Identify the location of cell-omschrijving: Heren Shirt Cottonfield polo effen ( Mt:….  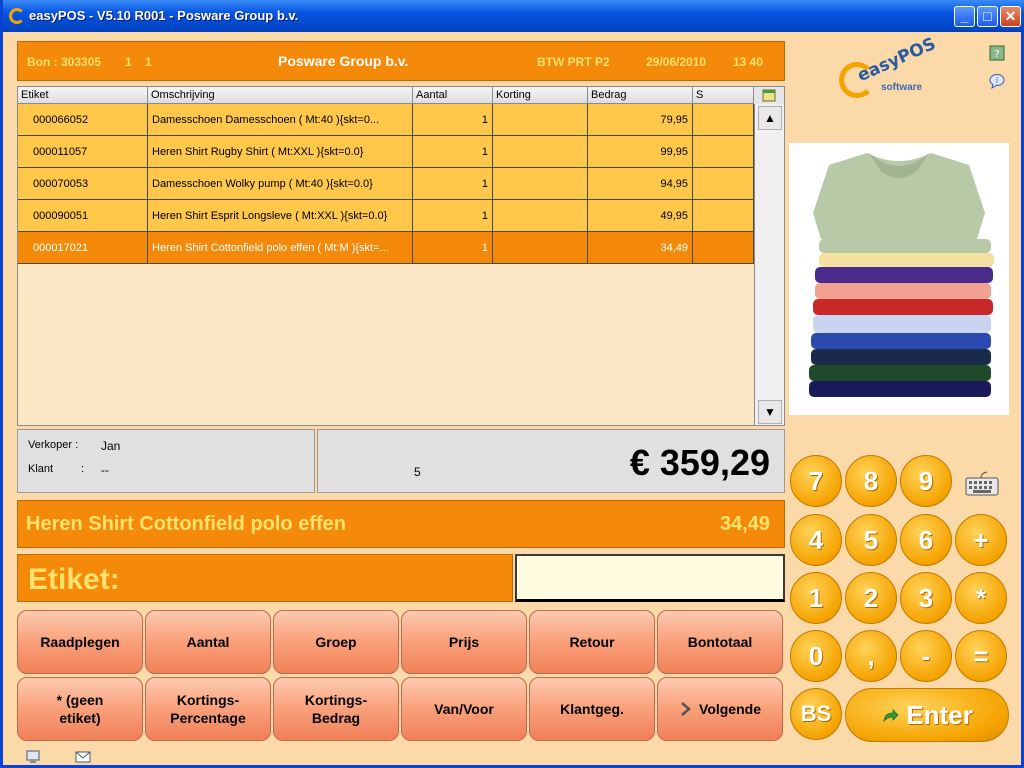
(280, 248).